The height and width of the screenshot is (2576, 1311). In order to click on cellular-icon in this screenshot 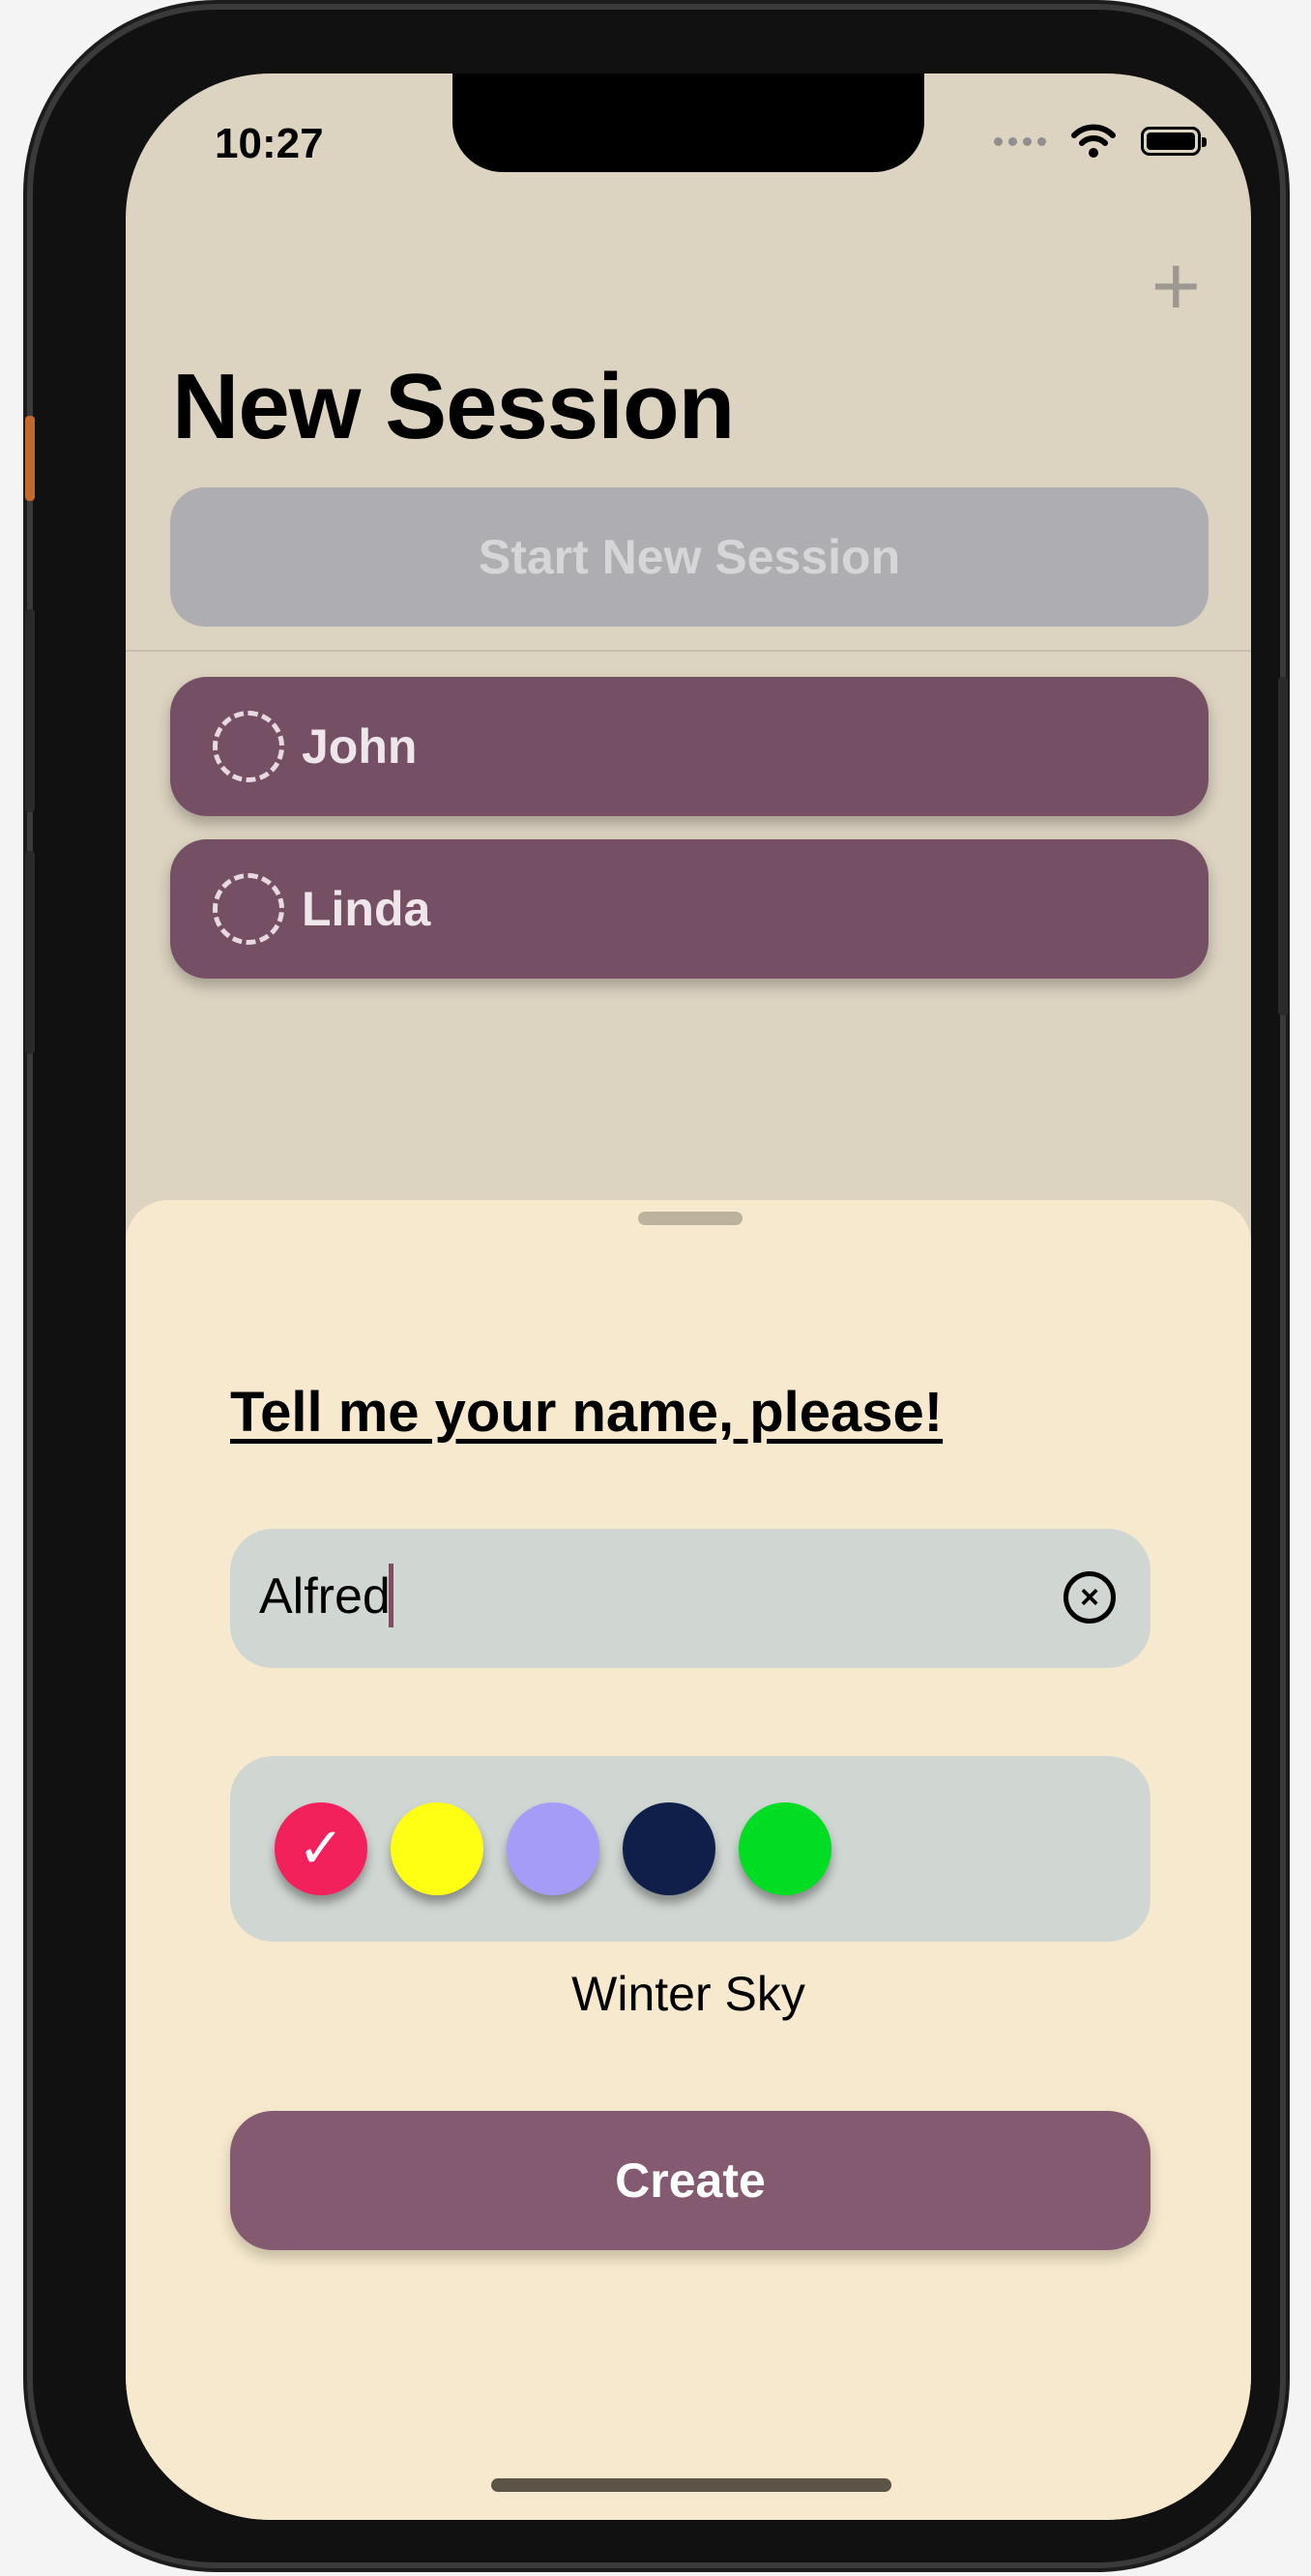, I will do `click(1020, 141)`.